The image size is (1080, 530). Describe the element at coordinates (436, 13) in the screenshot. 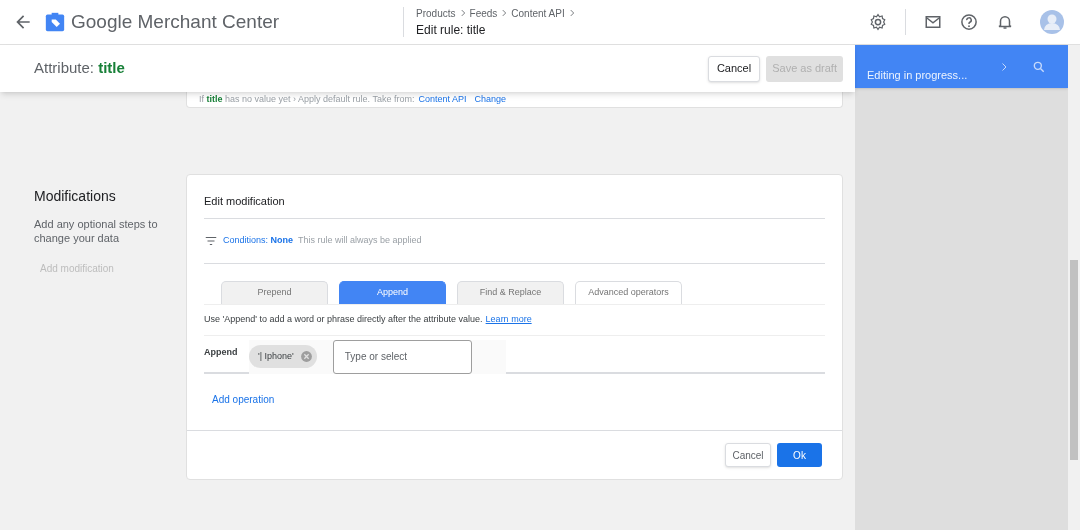

I see `breadcrumb-link: Products` at that location.